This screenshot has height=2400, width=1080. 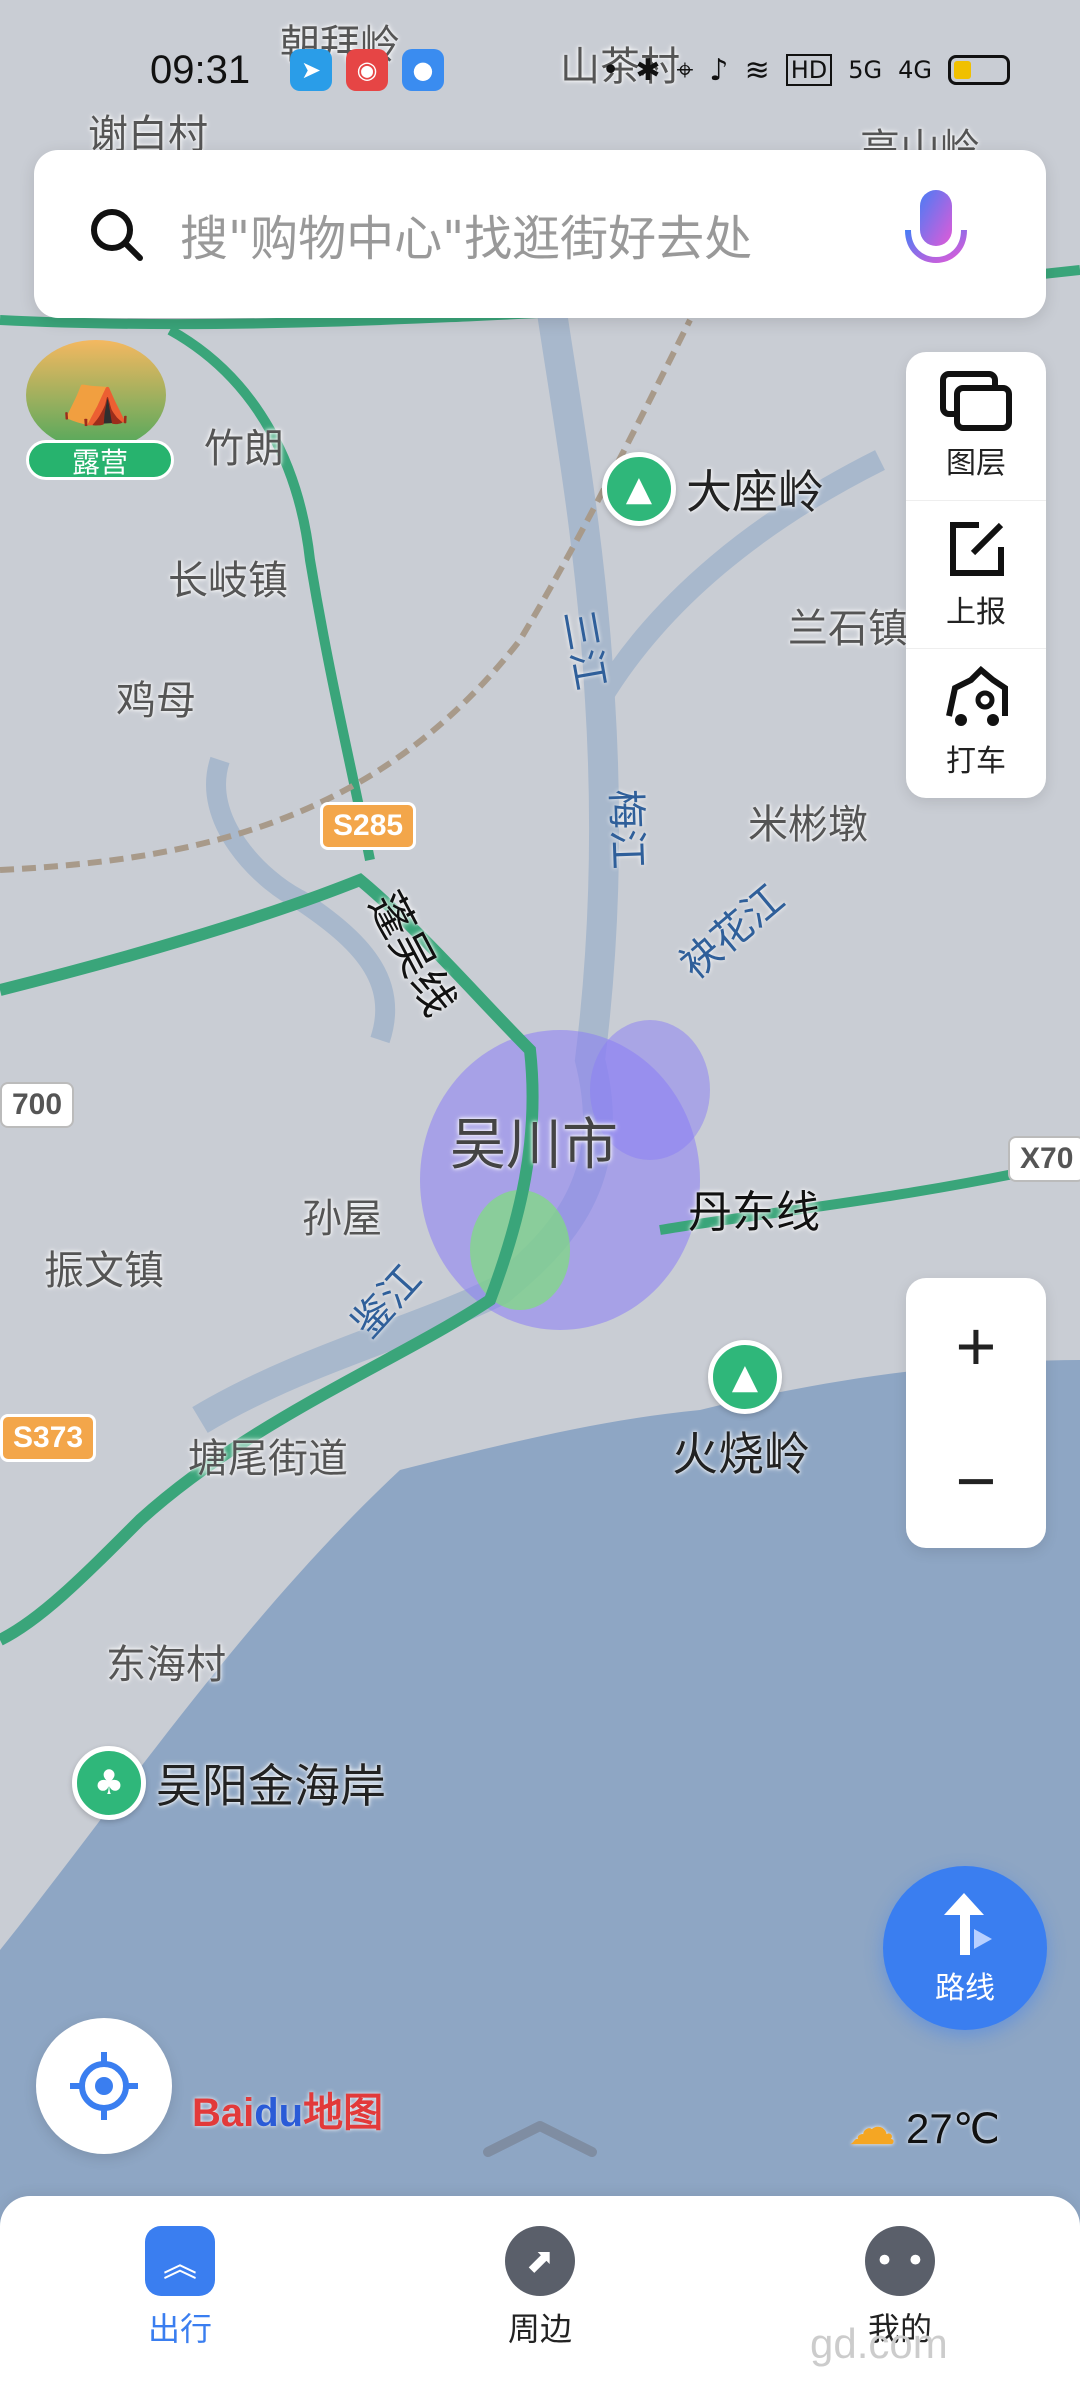 What do you see at coordinates (757, 70) in the screenshot?
I see `wifi-icon: ≋` at bounding box center [757, 70].